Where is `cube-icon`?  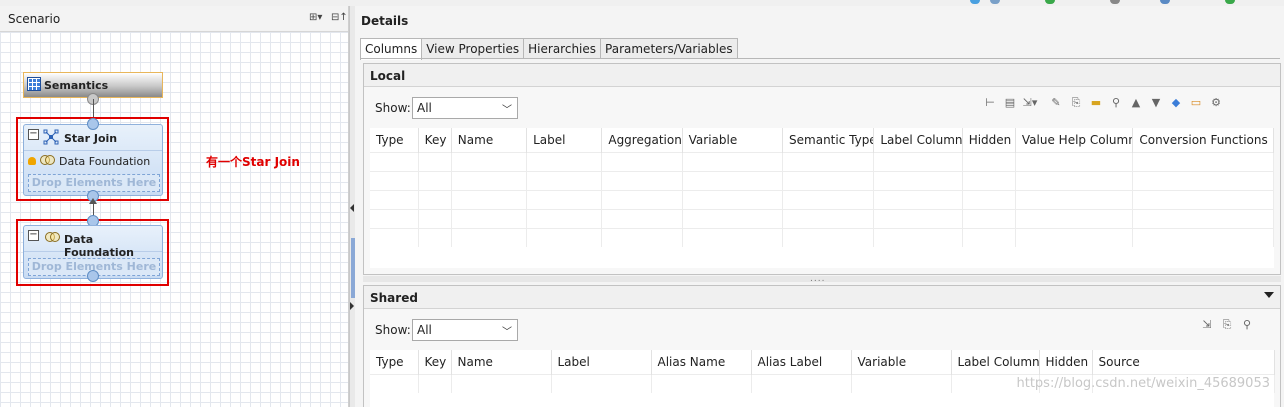 cube-icon is located at coordinates (32, 161).